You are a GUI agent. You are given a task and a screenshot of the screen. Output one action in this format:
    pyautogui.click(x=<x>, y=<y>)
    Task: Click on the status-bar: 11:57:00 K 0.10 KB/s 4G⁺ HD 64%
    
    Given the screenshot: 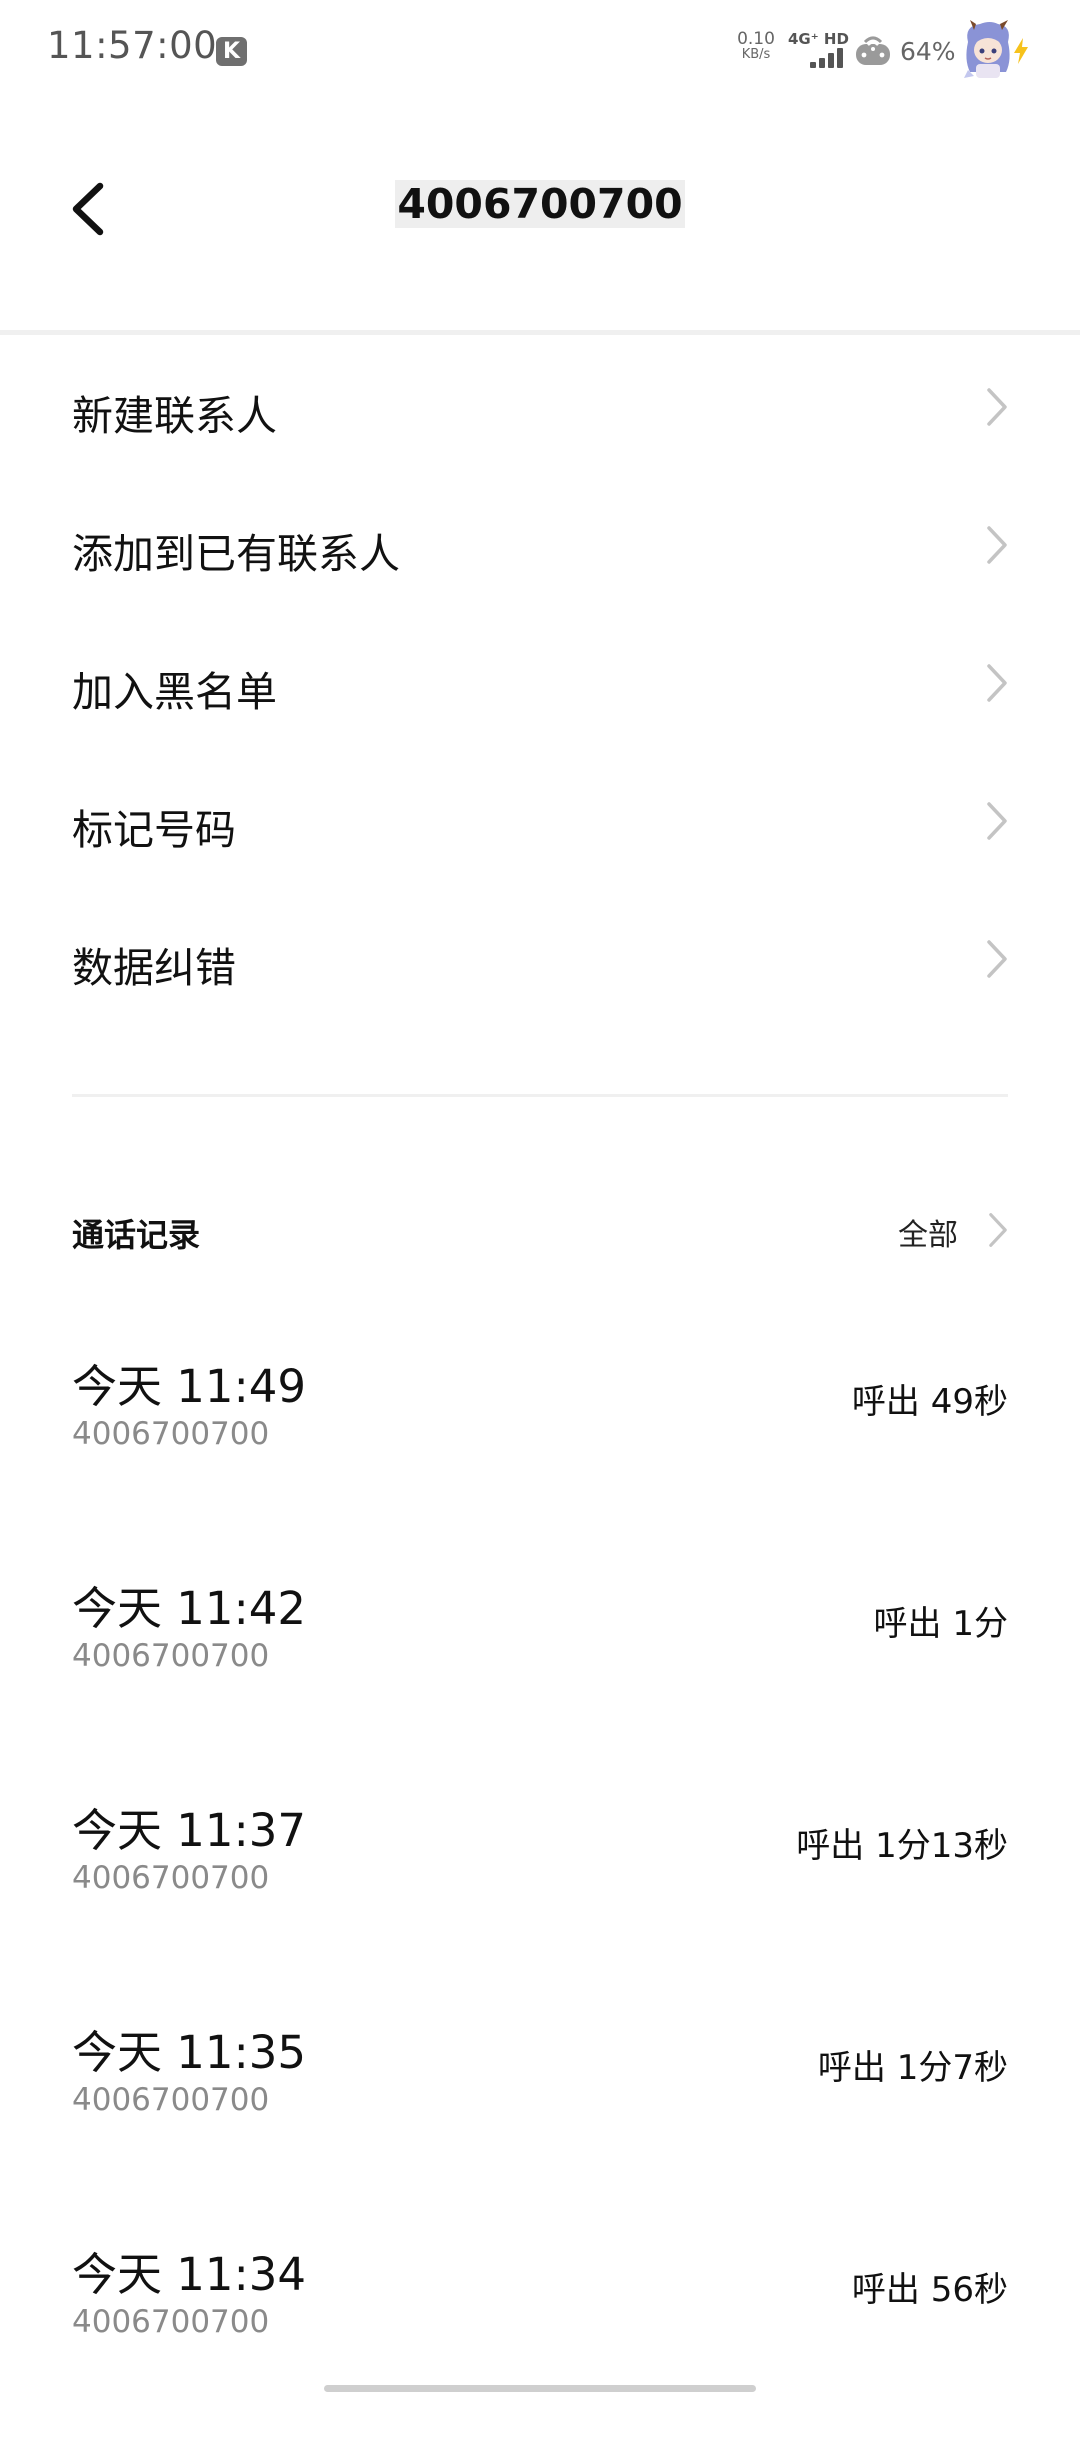 What is the action you would take?
    pyautogui.click(x=540, y=50)
    